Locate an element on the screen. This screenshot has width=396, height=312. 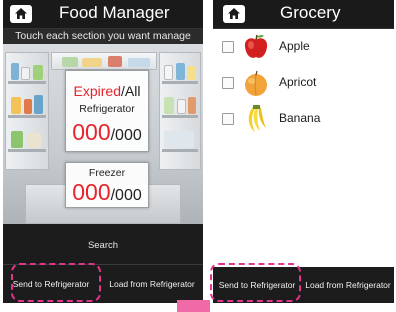
food-manager-header: Food Manager is located at coordinates (103, 14).